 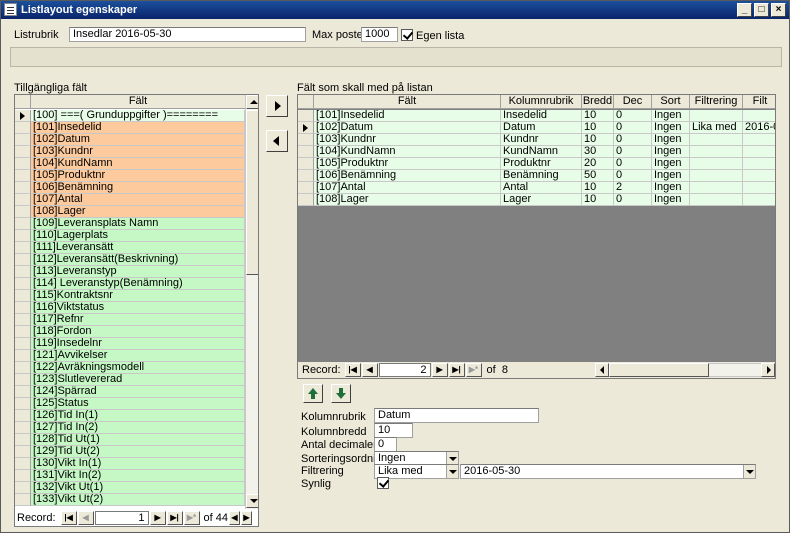 I want to click on table-row: [128]Tid Ut(1), so click(x=138, y=440).